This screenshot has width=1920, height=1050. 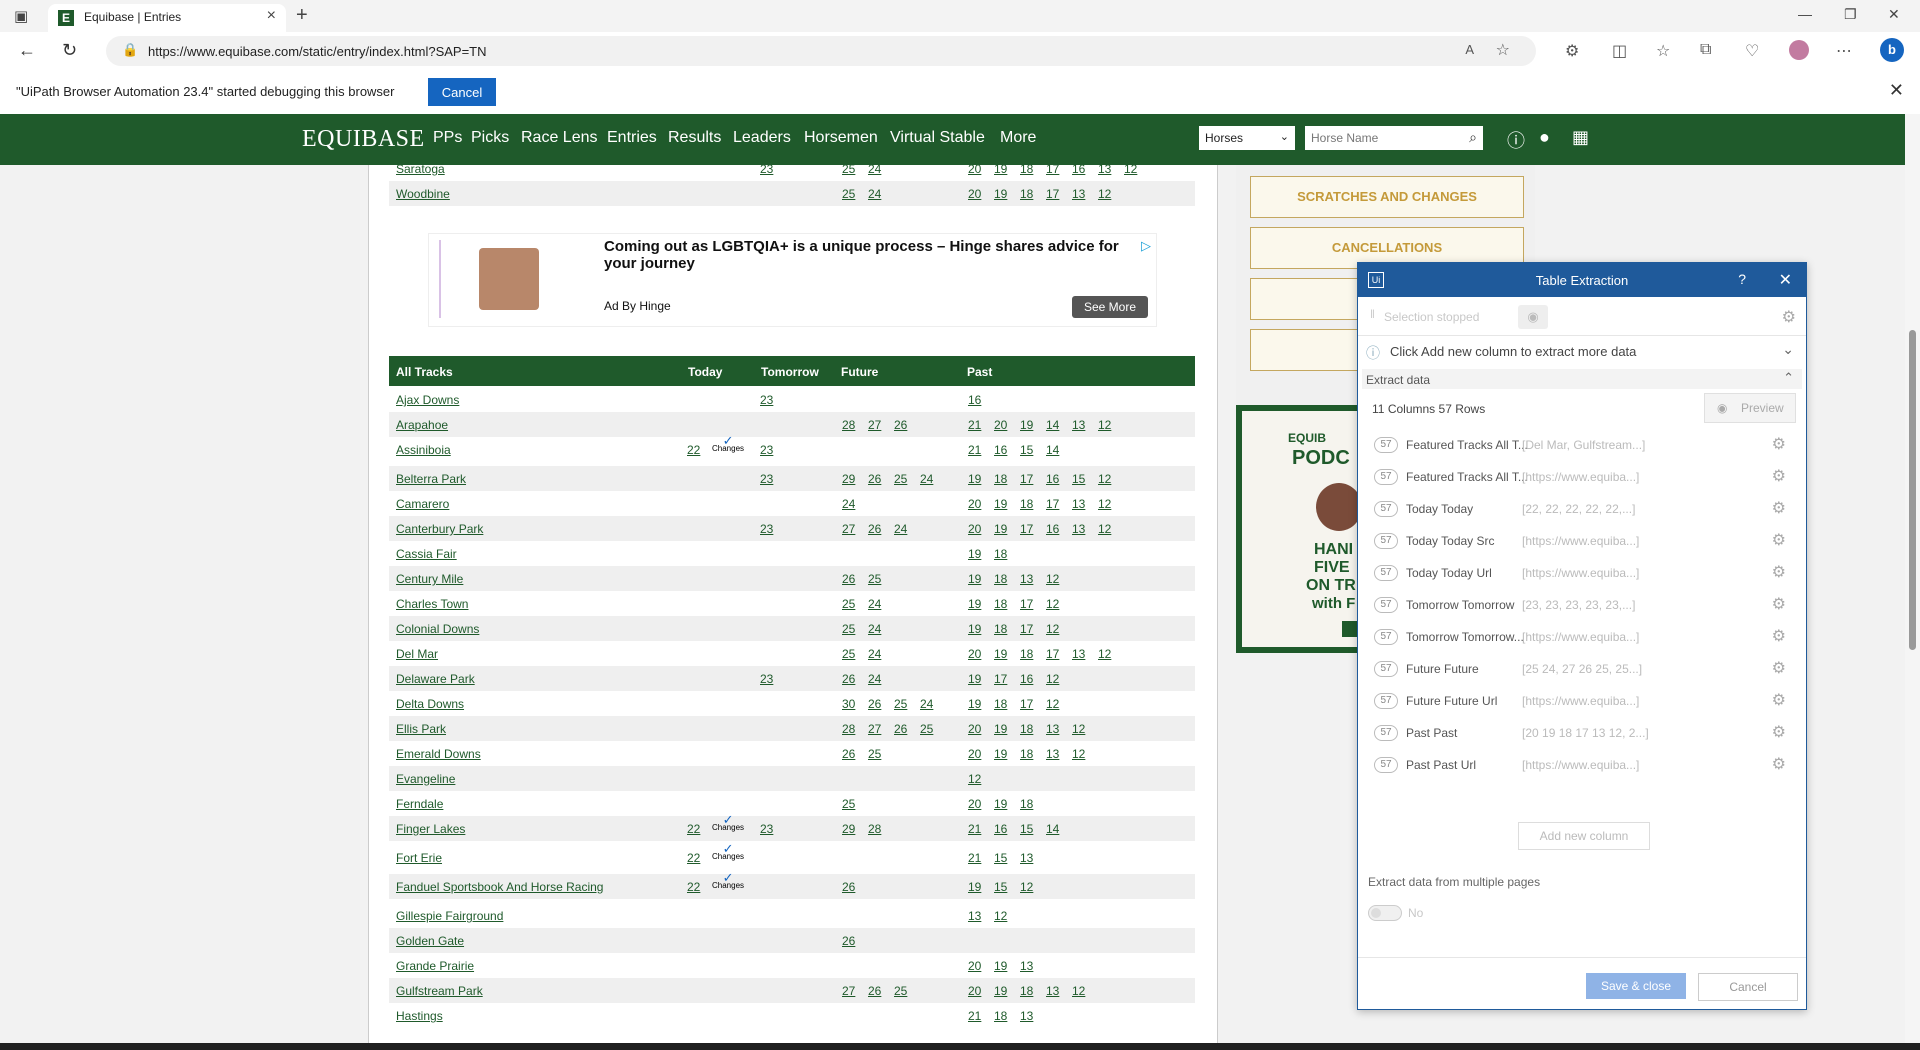 I want to click on extensions-icon: ⚙, so click(x=1572, y=51).